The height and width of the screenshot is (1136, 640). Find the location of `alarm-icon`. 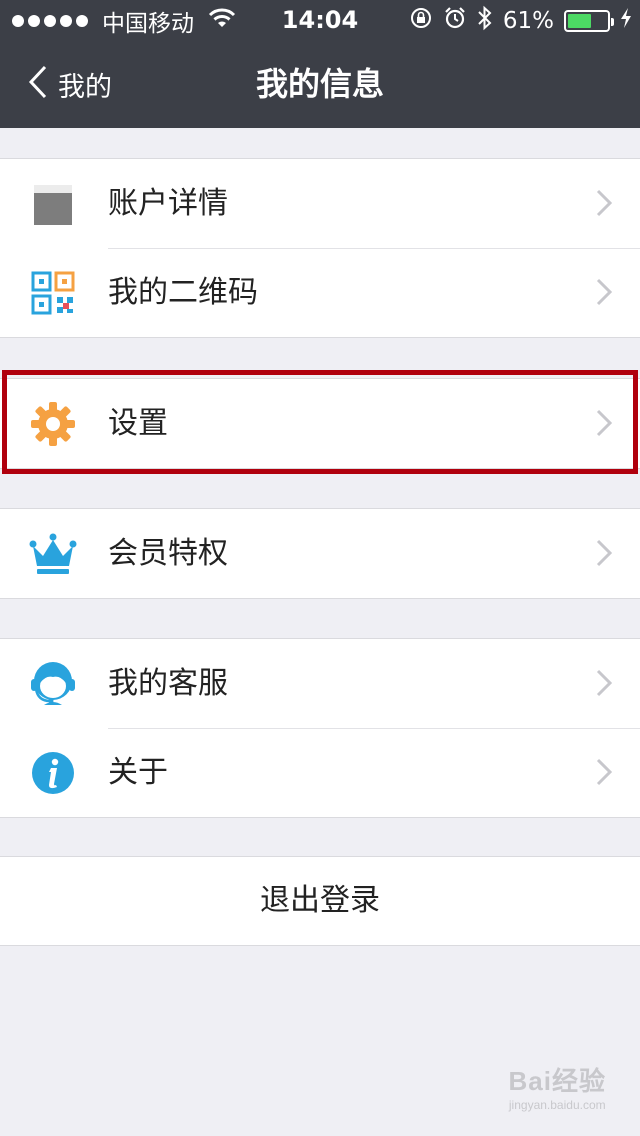

alarm-icon is located at coordinates (455, 21).